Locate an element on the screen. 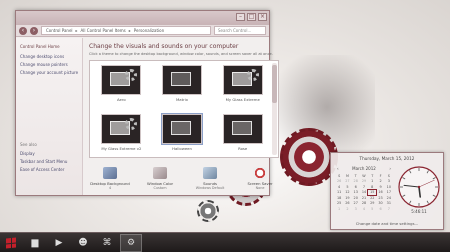  sounds-icon is located at coordinates (210, 173).